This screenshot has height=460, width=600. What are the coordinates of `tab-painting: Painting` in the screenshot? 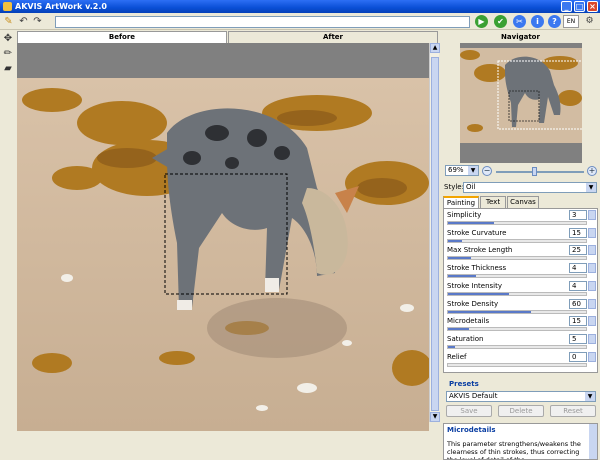 It's located at (461, 202).